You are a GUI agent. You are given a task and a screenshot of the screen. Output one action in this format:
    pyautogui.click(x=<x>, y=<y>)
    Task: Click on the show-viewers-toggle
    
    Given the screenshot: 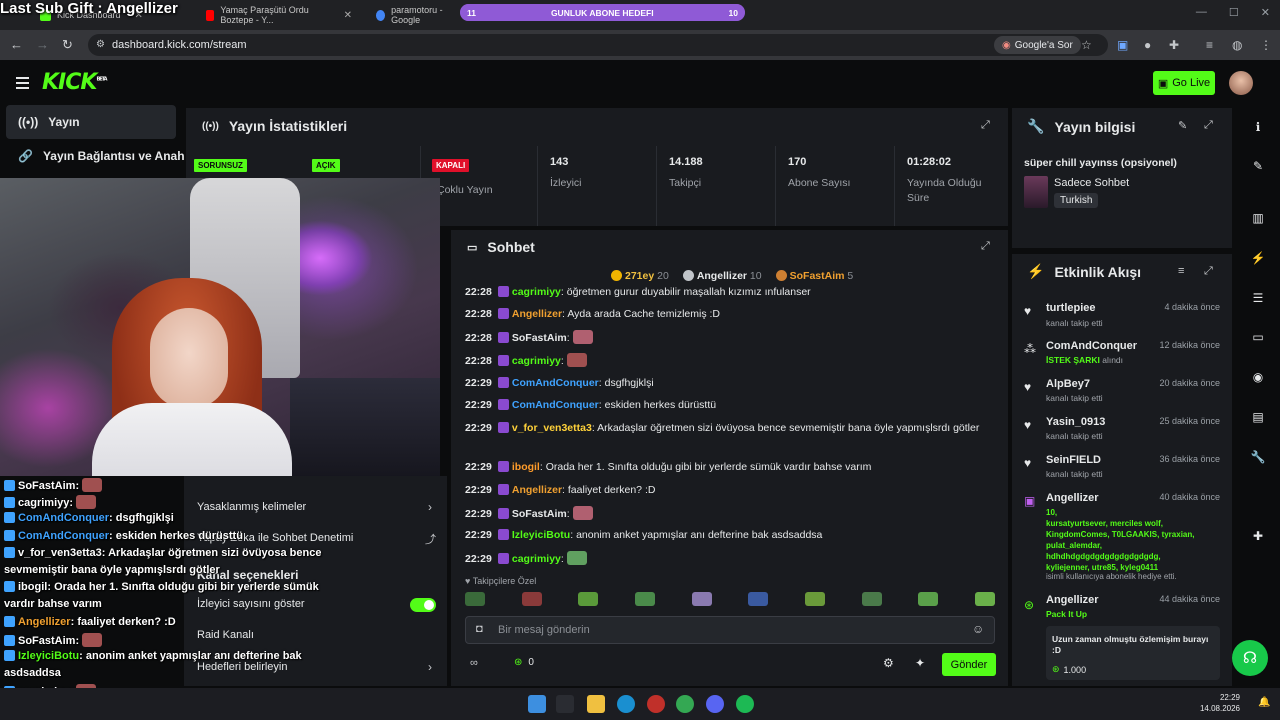 What is the action you would take?
    pyautogui.click(x=423, y=605)
    